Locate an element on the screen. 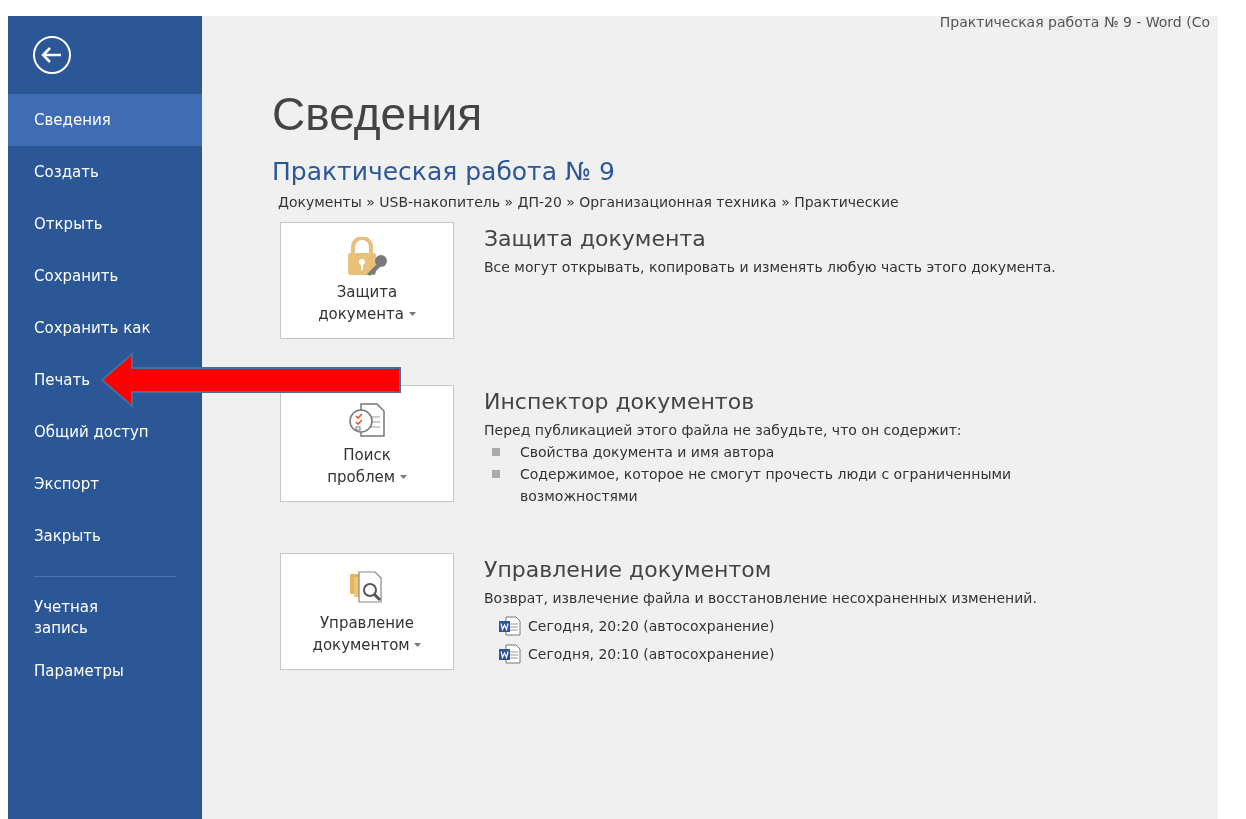 This screenshot has height=819, width=1246. sidebar-item: Печать is located at coordinates (50, 380).